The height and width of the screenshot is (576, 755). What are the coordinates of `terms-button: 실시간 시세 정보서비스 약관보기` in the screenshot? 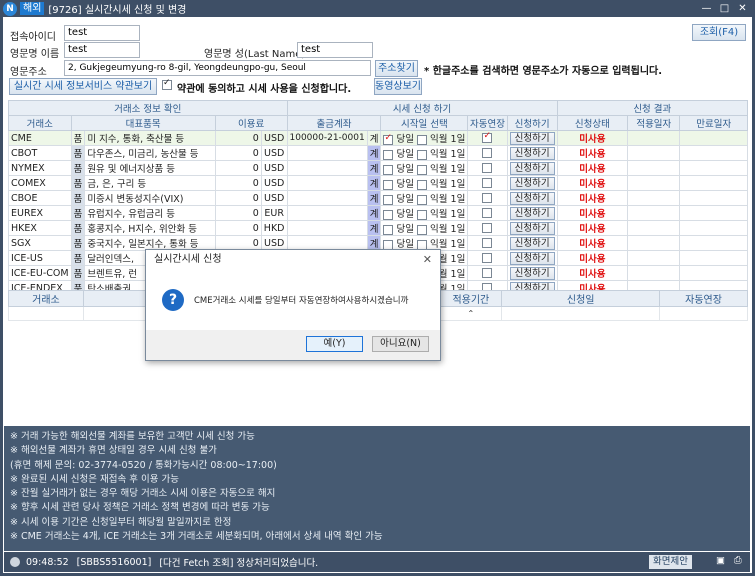 It's located at (83, 86).